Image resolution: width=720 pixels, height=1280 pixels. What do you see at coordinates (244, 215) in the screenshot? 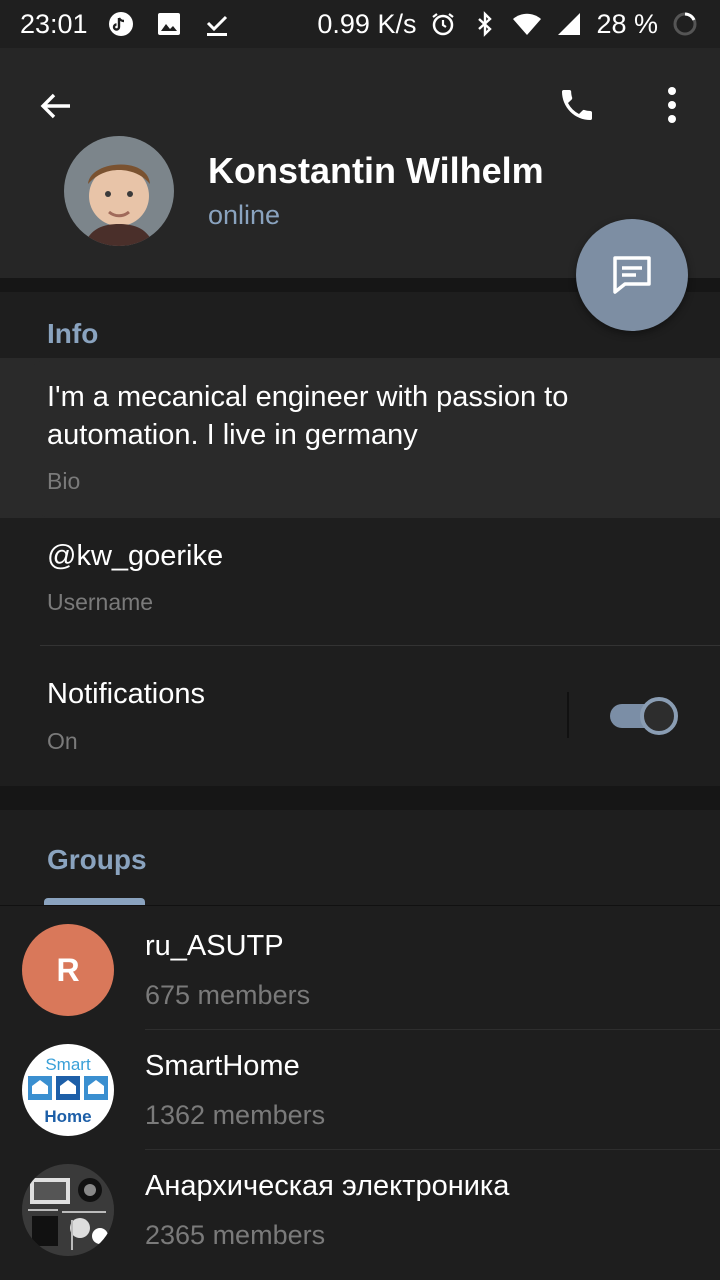
I see `profile-status: online` at bounding box center [244, 215].